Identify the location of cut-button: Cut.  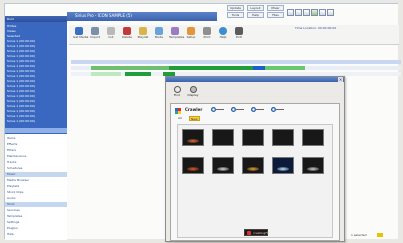
(111, 33).